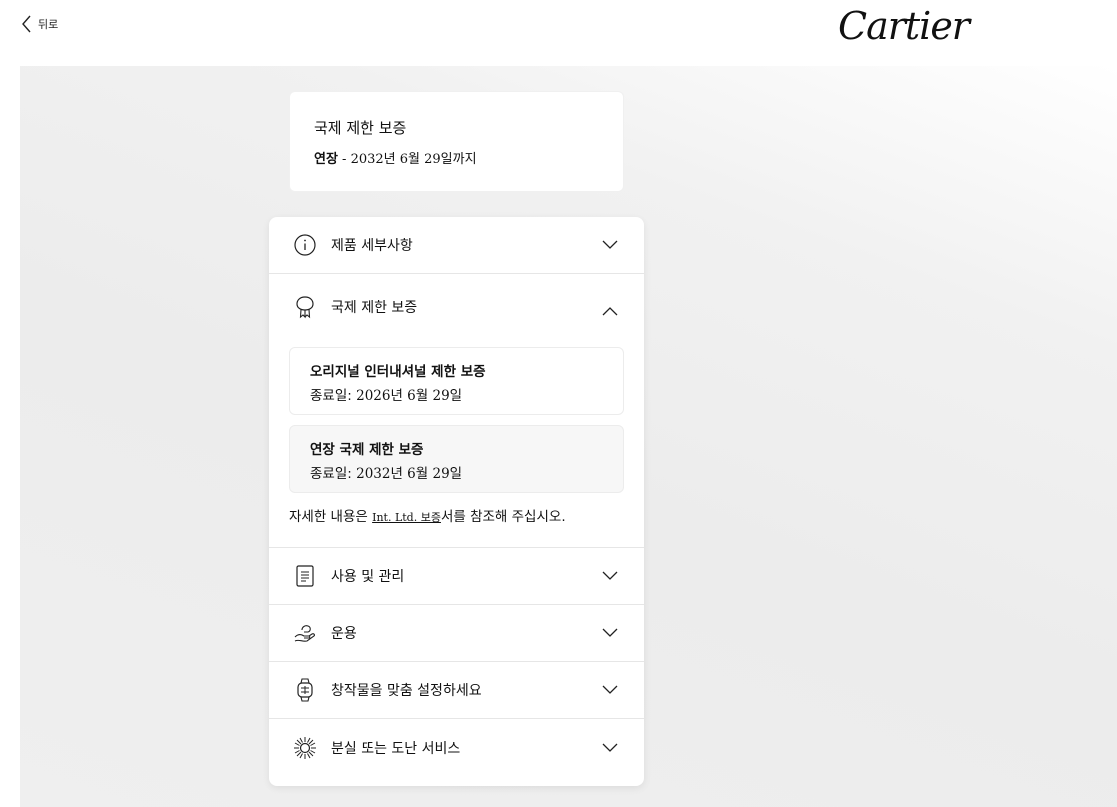  What do you see at coordinates (305, 307) in the screenshot?
I see `ribbon-badge-icon` at bounding box center [305, 307].